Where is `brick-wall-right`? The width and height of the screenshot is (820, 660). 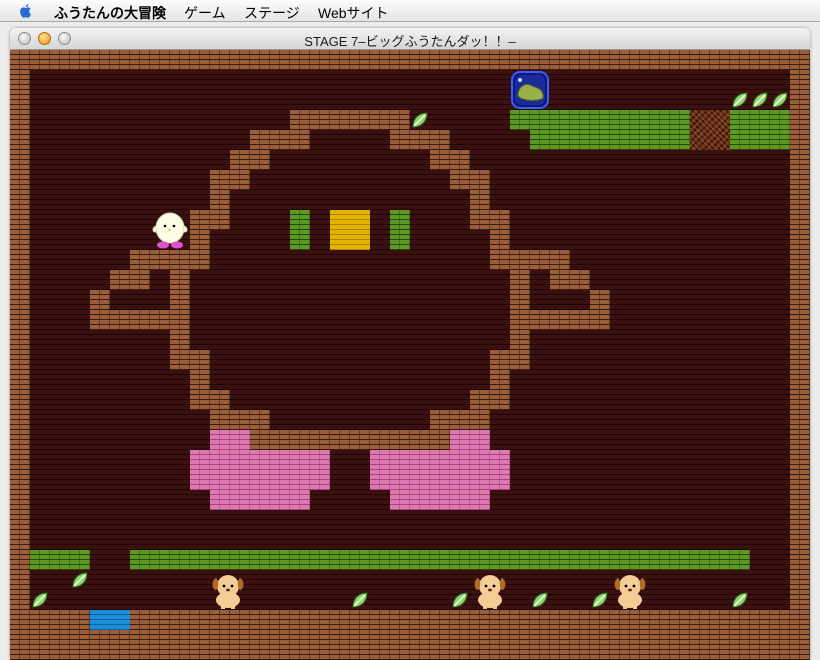
brick-wall-right is located at coordinates (800, 355).